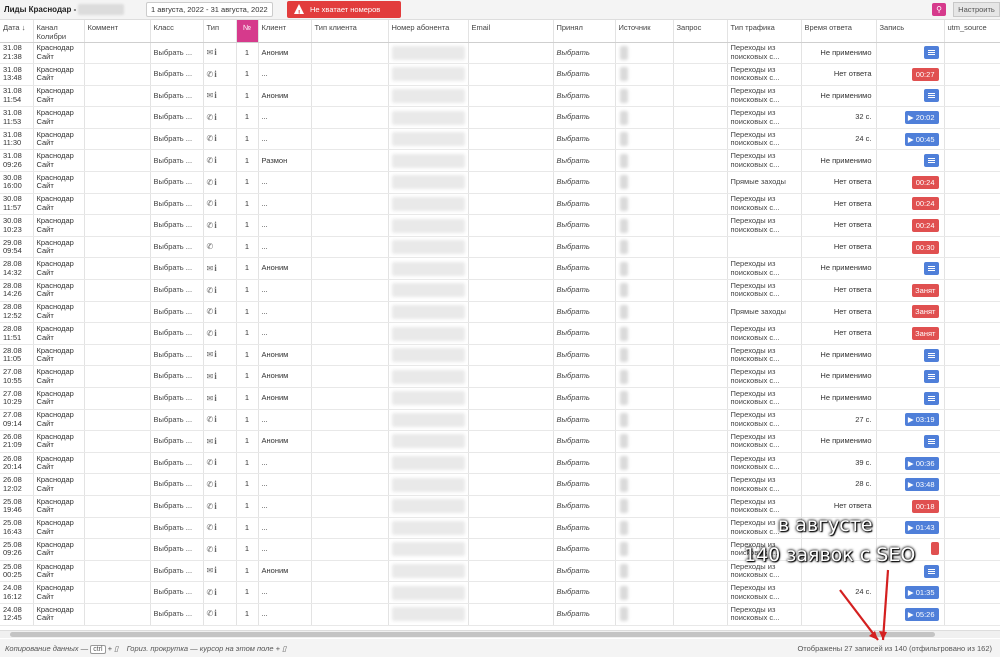 This screenshot has height=657, width=1000. What do you see at coordinates (921, 463) in the screenshot?
I see `play-recording-button: ▶ 00:36` at bounding box center [921, 463].